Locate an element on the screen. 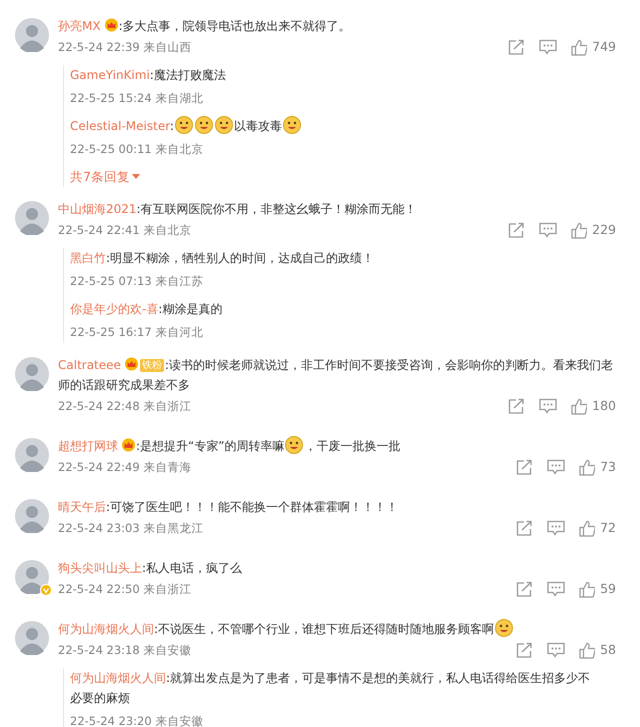  comment-text: 何为山海烟火人间:就算出发点是为了患者，可是事情不是想的美就行，私人电话得给医生招多少不必要的麻烦 is located at coordinates (331, 688).